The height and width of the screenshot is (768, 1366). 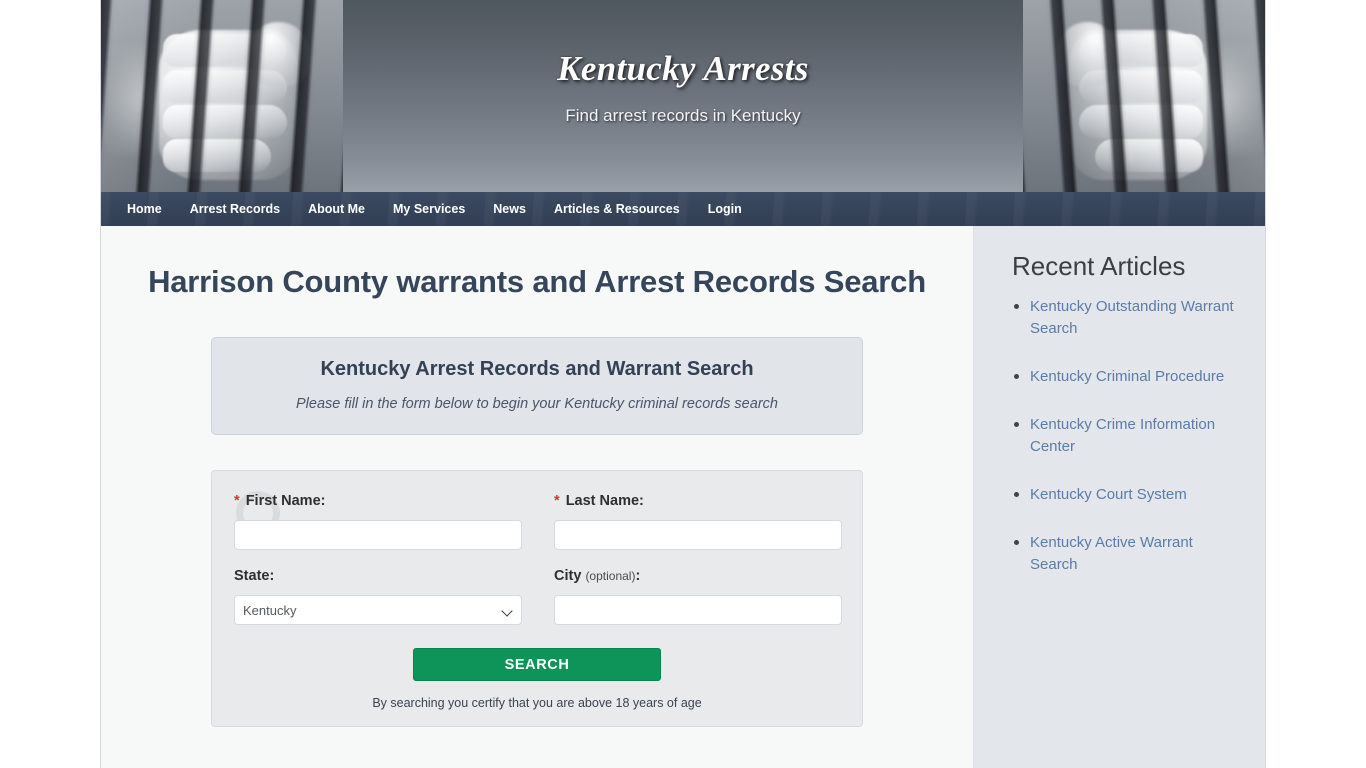 I want to click on callout-arrow, so click(x=537, y=442).